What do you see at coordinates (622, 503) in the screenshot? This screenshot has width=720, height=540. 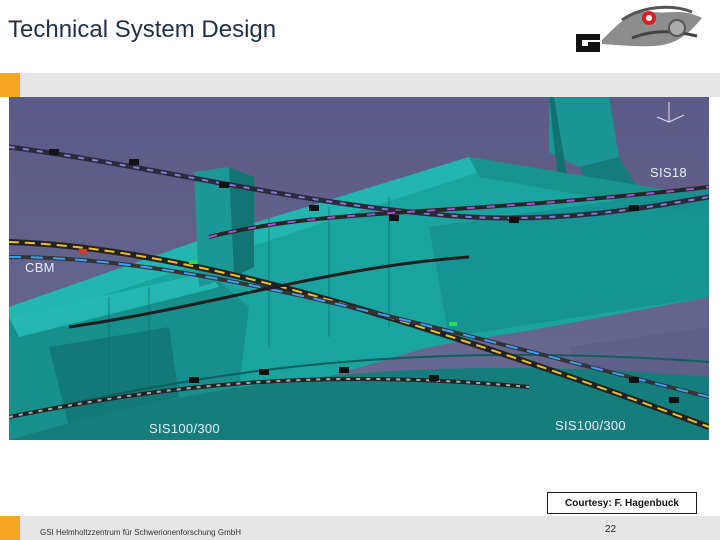 I see `courtesy-box: Courtesy: F. Hagenbuck` at bounding box center [622, 503].